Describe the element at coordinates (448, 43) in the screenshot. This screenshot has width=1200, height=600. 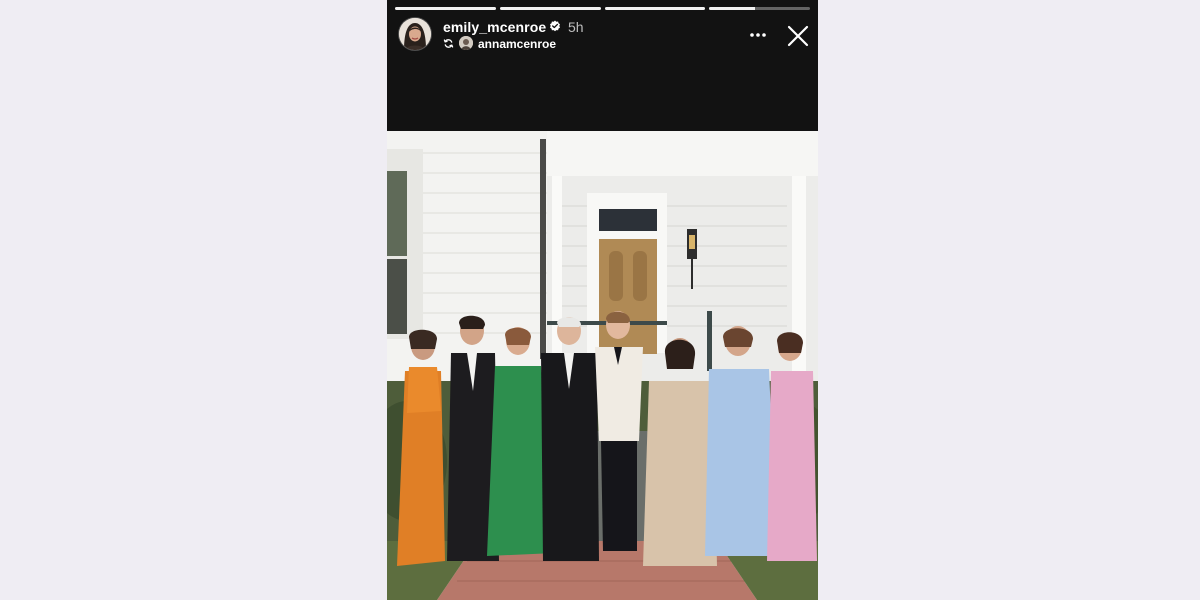
I see `repost-icon` at that location.